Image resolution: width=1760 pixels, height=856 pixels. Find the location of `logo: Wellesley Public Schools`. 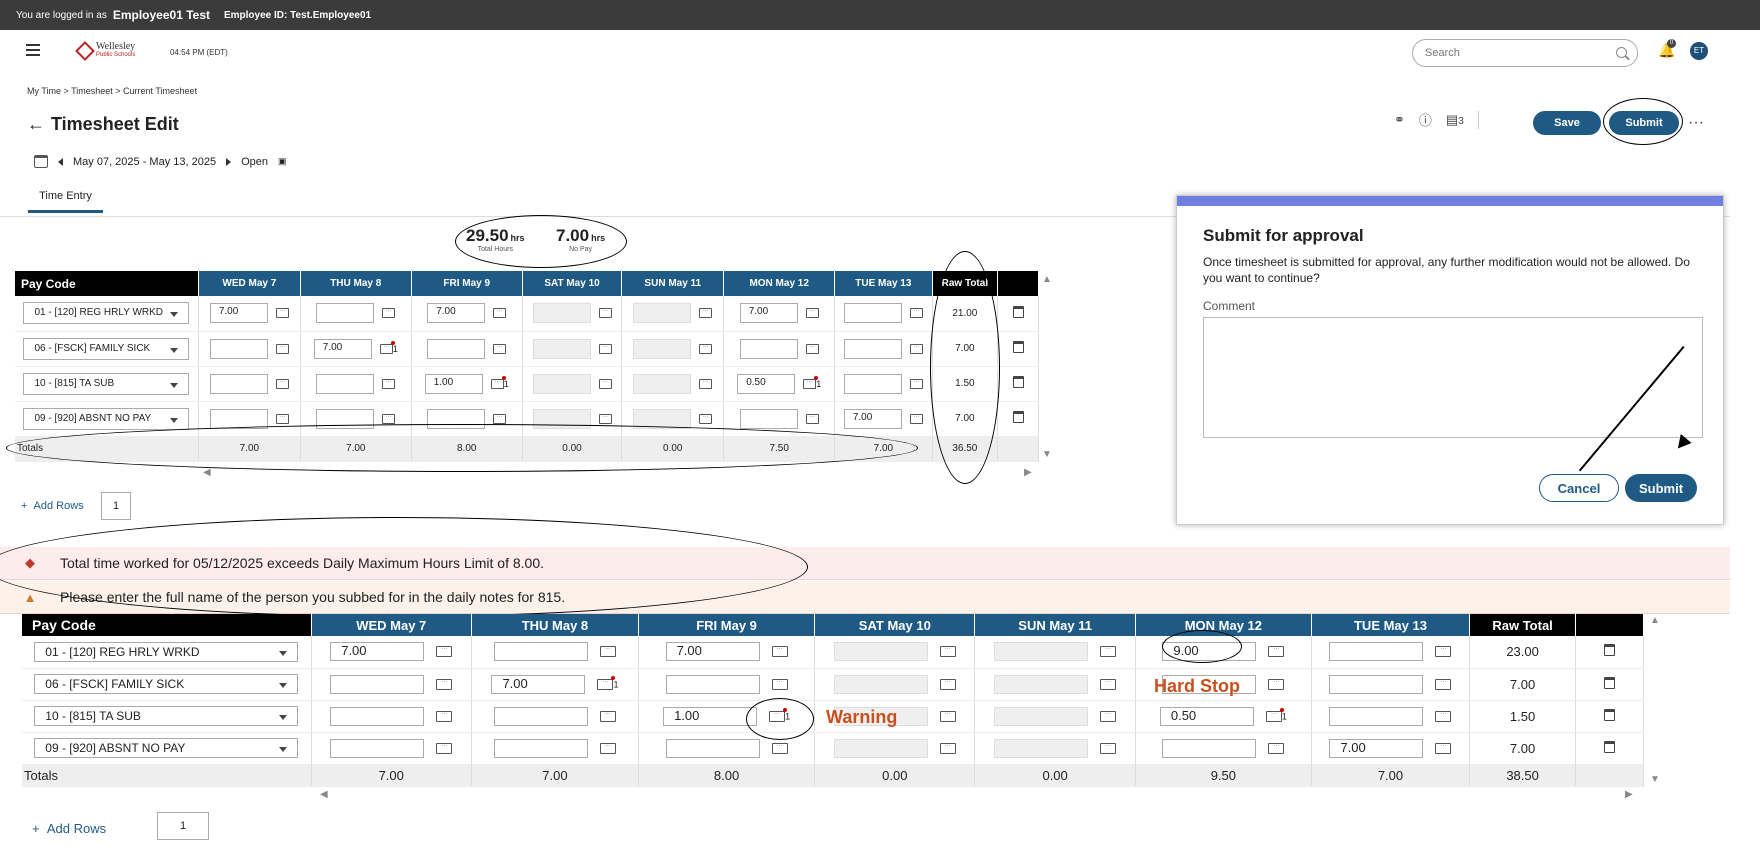

logo: Wellesley Public Schools is located at coordinates (105, 51).